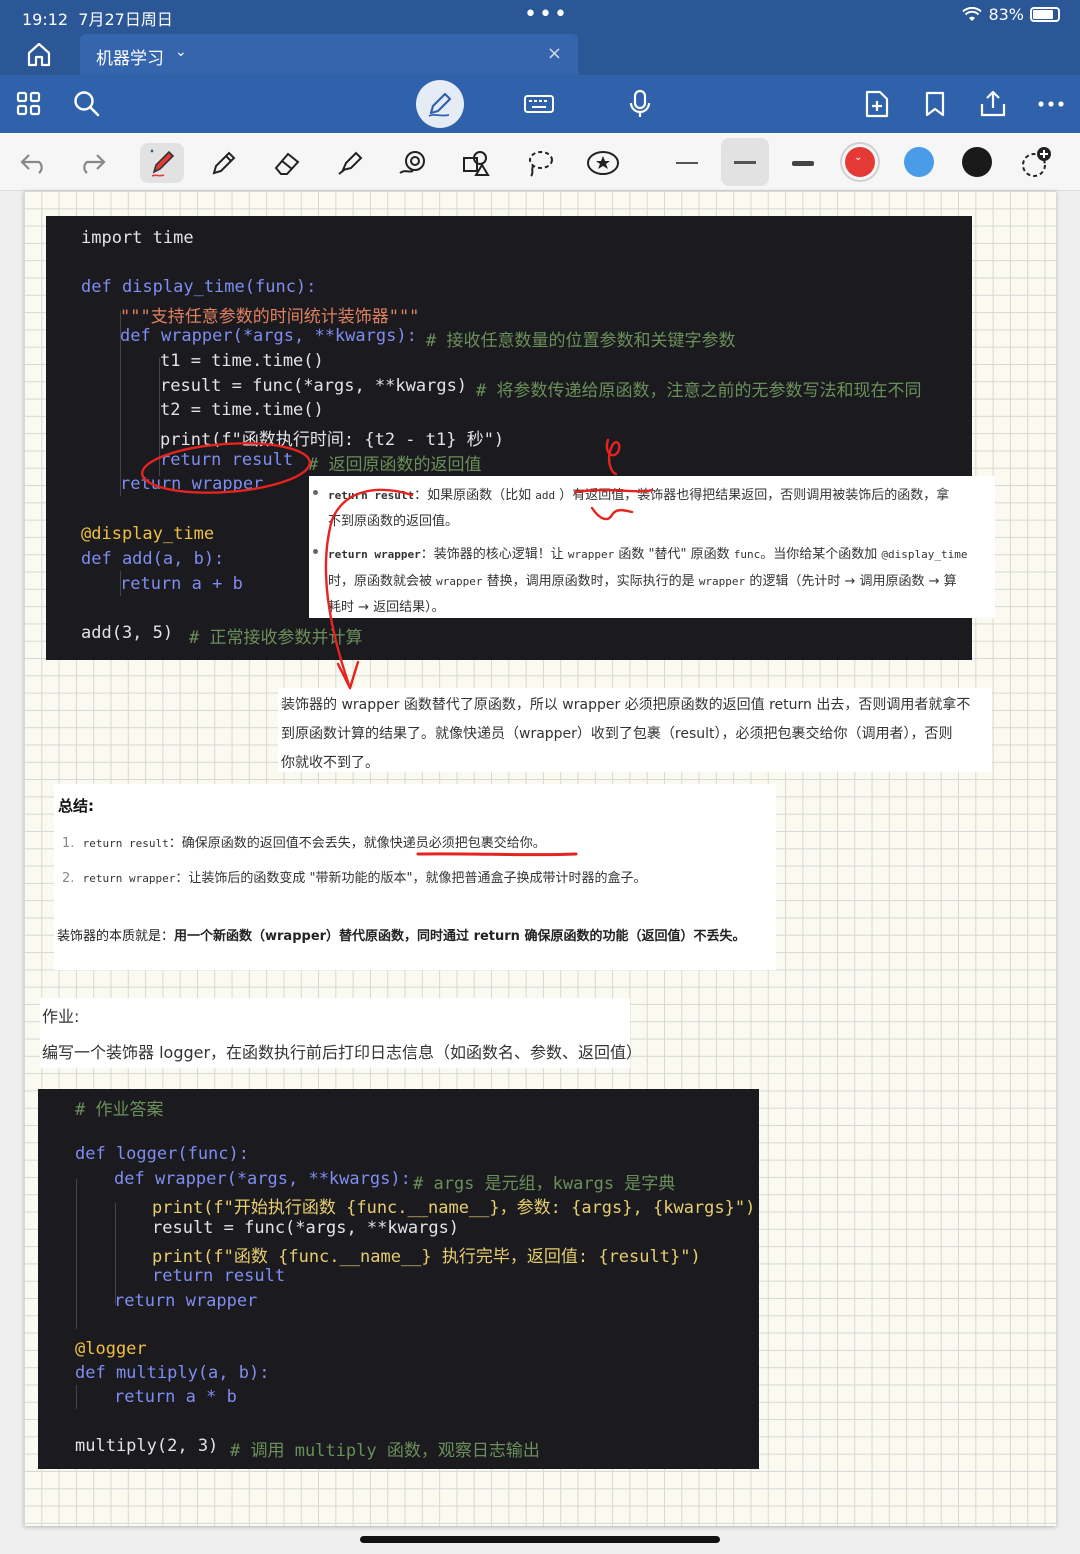 The width and height of the screenshot is (1080, 1554). I want to click on code-line: def display_time(func):, so click(199, 287).